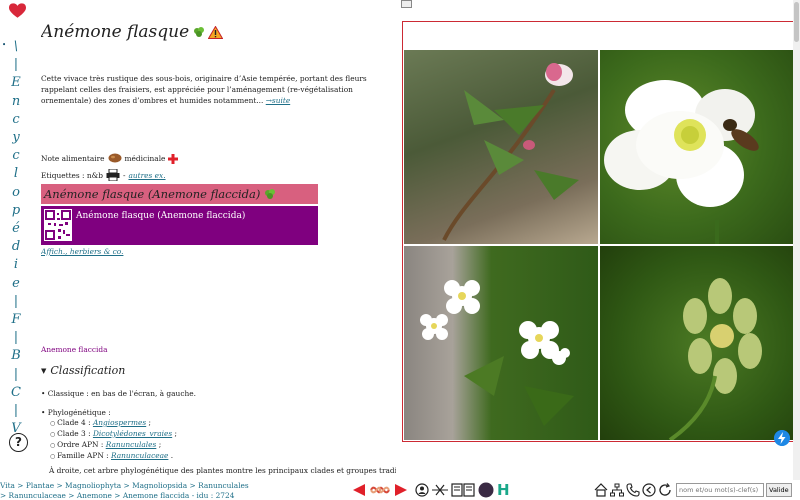 The image size is (800, 500). What do you see at coordinates (278, 100) in the screenshot?
I see `more-link: →suite` at bounding box center [278, 100].